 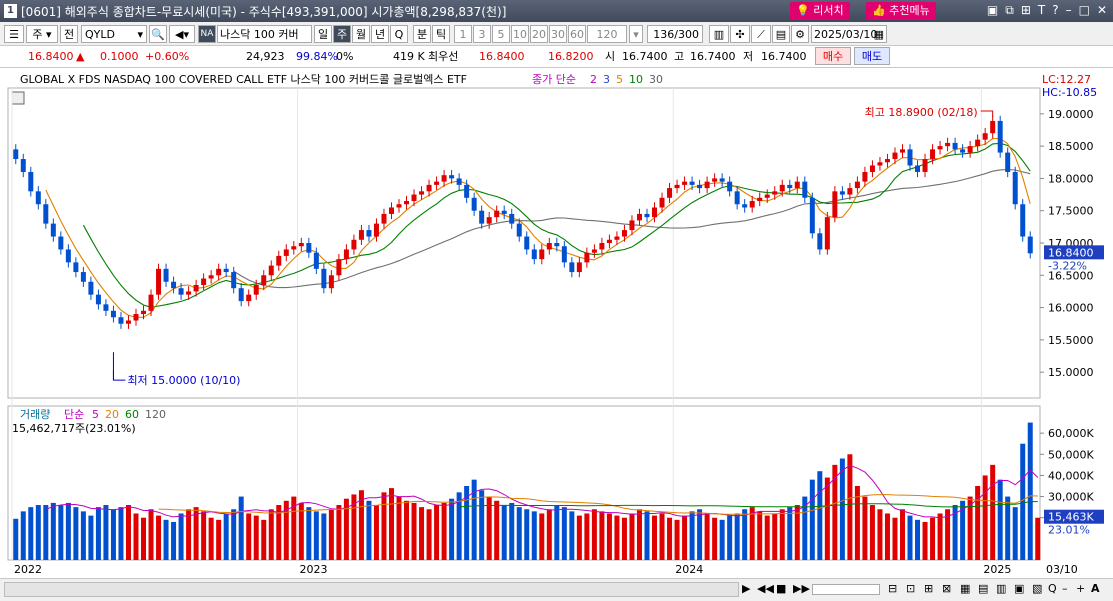 I want to click on zoom-reset-icon: Q, so click(x=1052, y=589).